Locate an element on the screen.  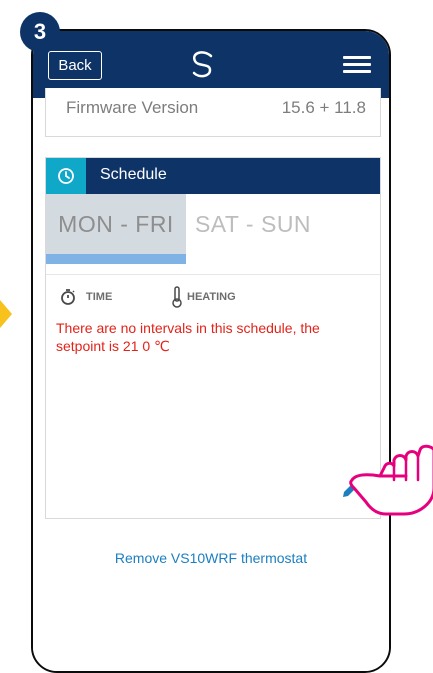
divider is located at coordinates (213, 274).